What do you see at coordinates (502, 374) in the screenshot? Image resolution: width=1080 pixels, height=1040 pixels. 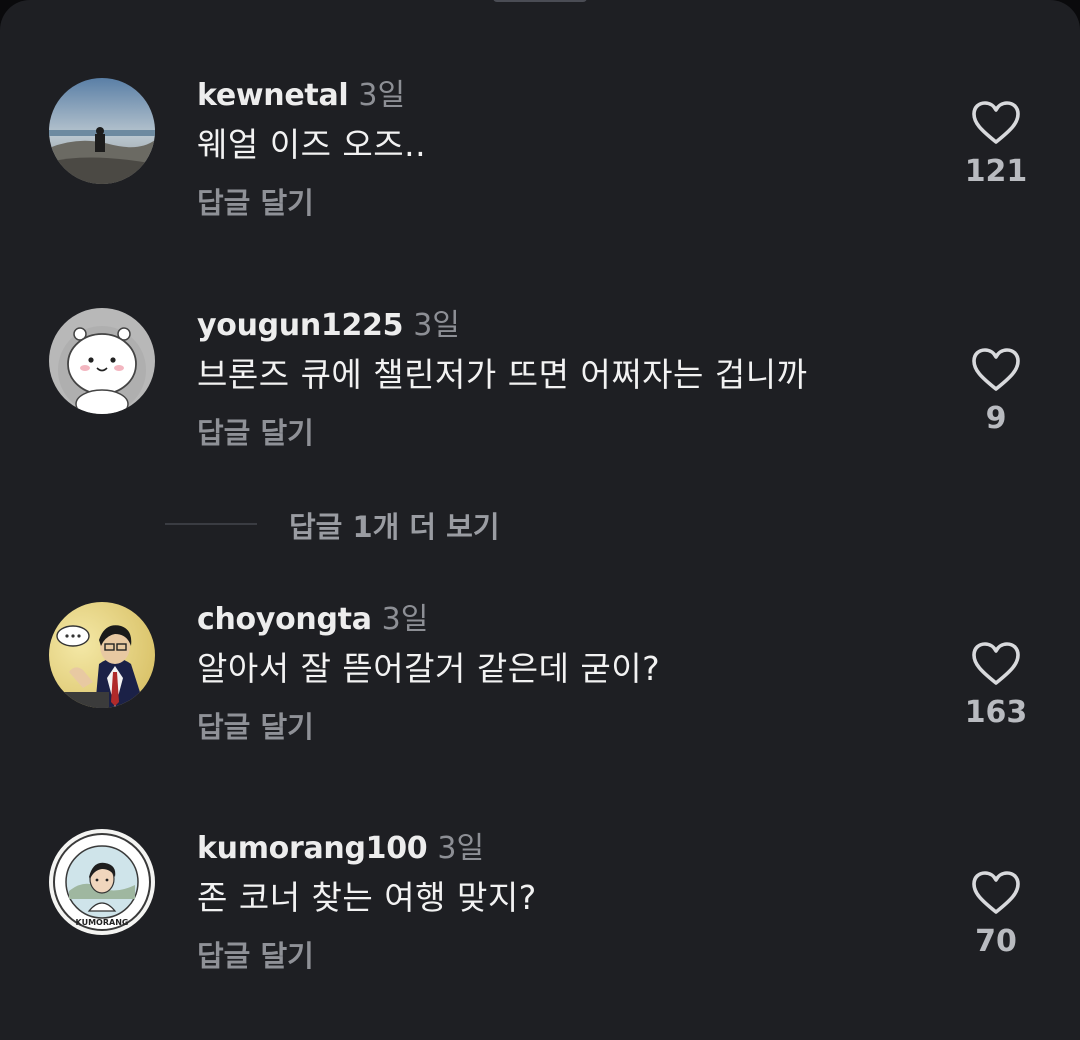 I see `comment-text: 브론즈 큐에 챌린저가 뜨면 어쩌자는 겁니까` at bounding box center [502, 374].